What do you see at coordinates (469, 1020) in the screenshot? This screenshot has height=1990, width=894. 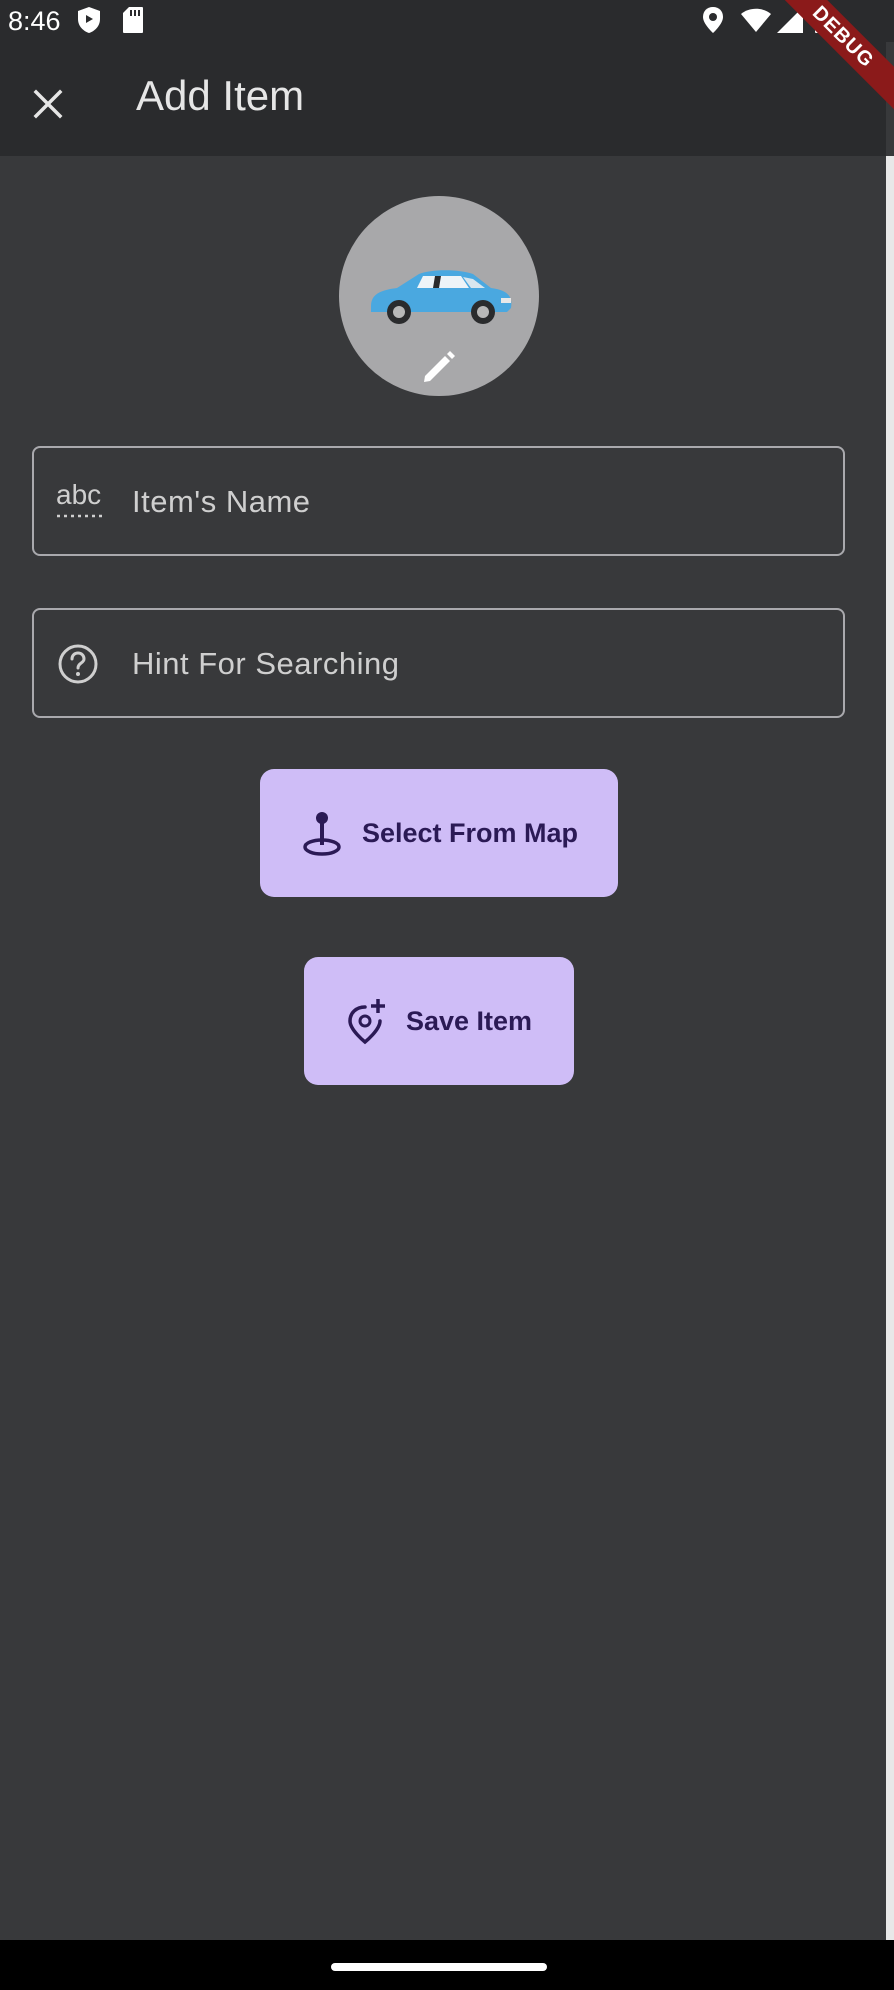 I see `save-item-label: Save Item` at bounding box center [469, 1020].